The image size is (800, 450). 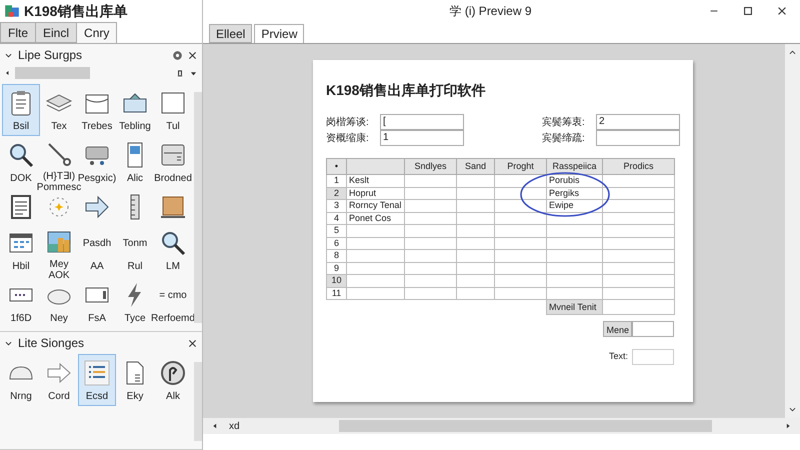 What do you see at coordinates (336, 180) in the screenshot?
I see `row-number: 1` at bounding box center [336, 180].